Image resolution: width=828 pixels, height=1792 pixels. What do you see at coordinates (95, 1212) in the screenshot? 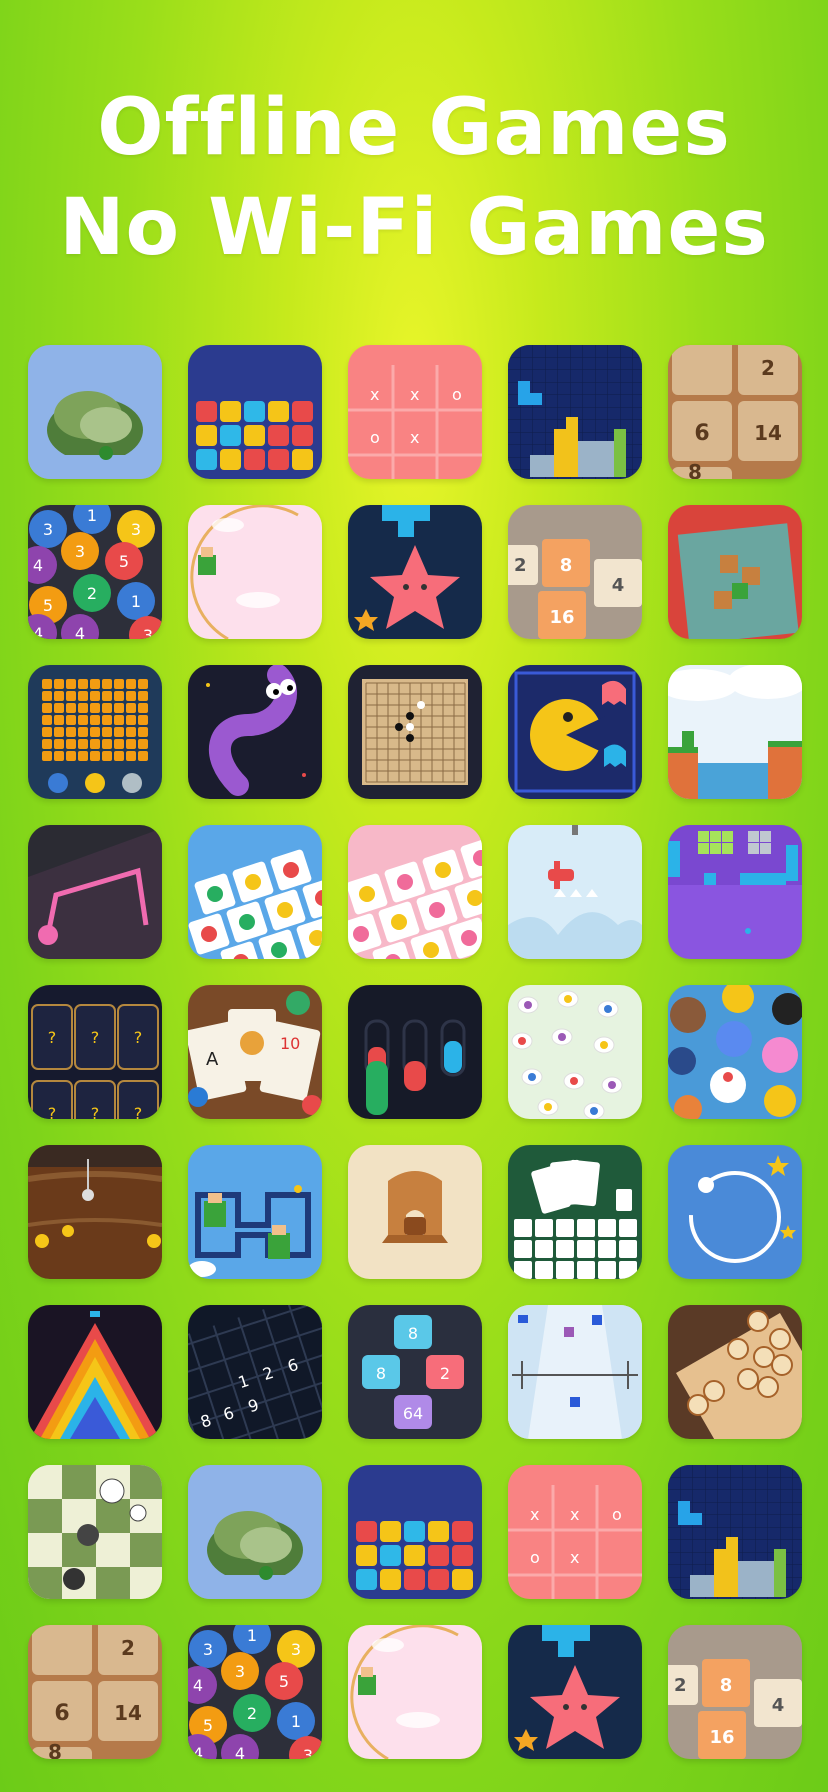
I see `gold-miner-game-icon` at bounding box center [95, 1212].